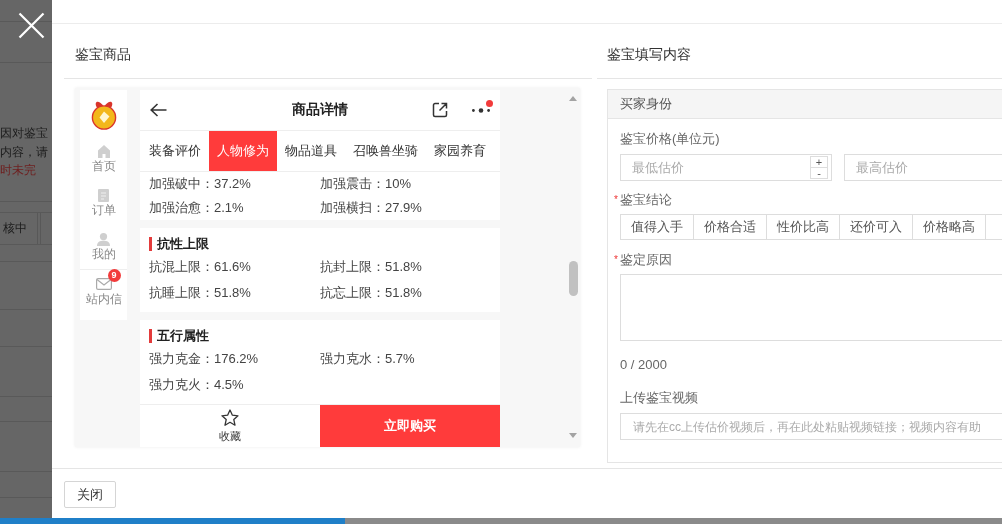 The height and width of the screenshot is (524, 1002). What do you see at coordinates (103, 151) in the screenshot?
I see `home-icon` at bounding box center [103, 151].